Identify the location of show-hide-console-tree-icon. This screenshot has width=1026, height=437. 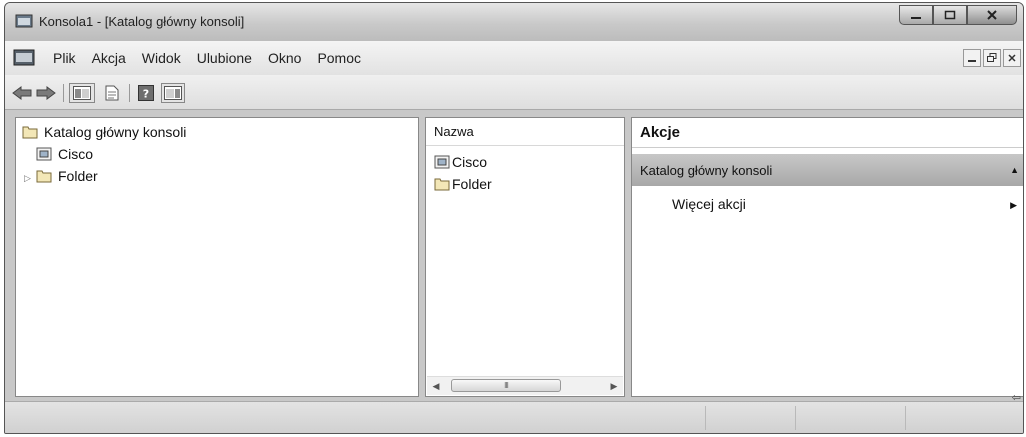
(82, 93).